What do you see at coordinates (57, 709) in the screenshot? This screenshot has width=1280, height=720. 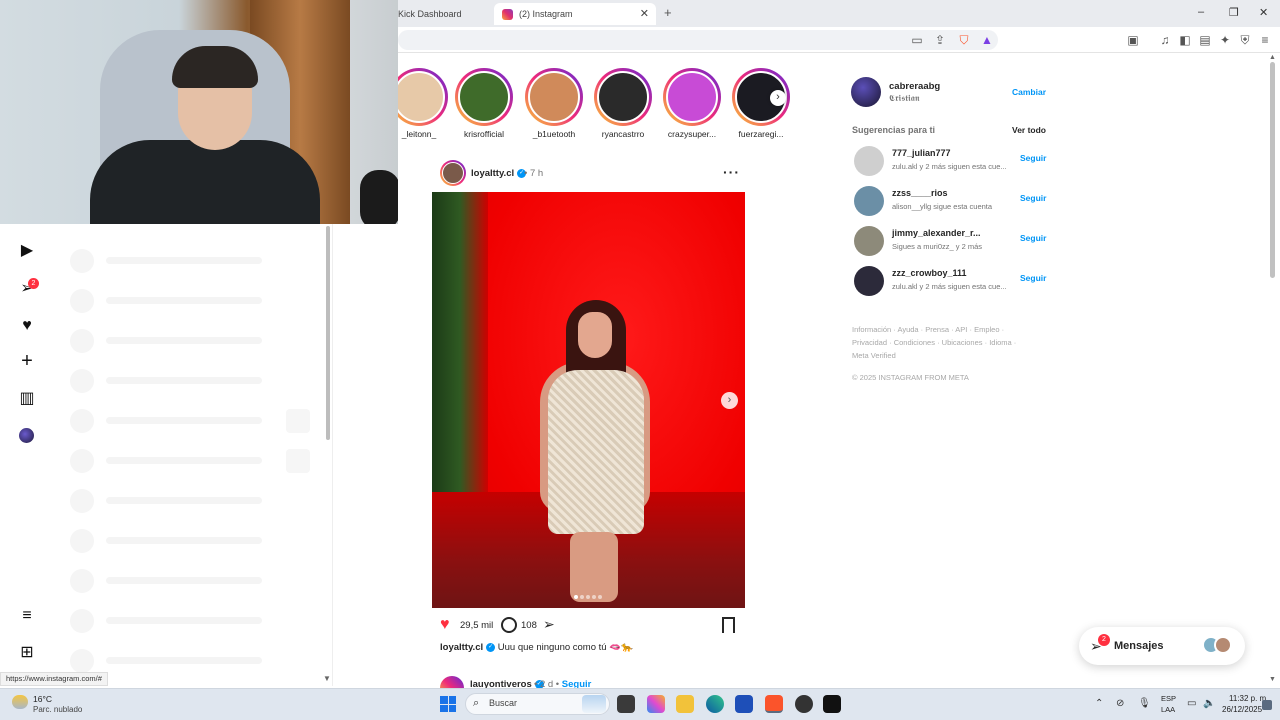 I see `weather-desc: Parc. nublado` at bounding box center [57, 709].